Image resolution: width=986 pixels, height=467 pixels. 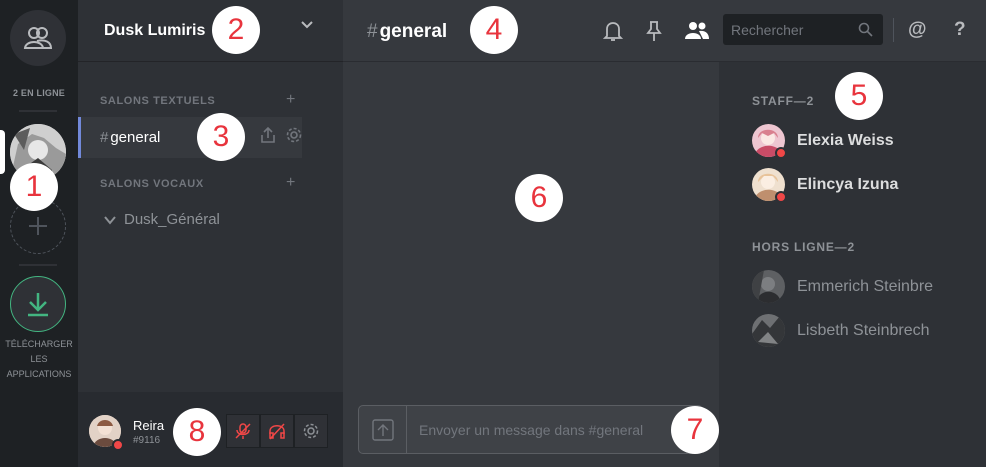 I want to click on download-label-line: APPLICATIONS, so click(x=39, y=374).